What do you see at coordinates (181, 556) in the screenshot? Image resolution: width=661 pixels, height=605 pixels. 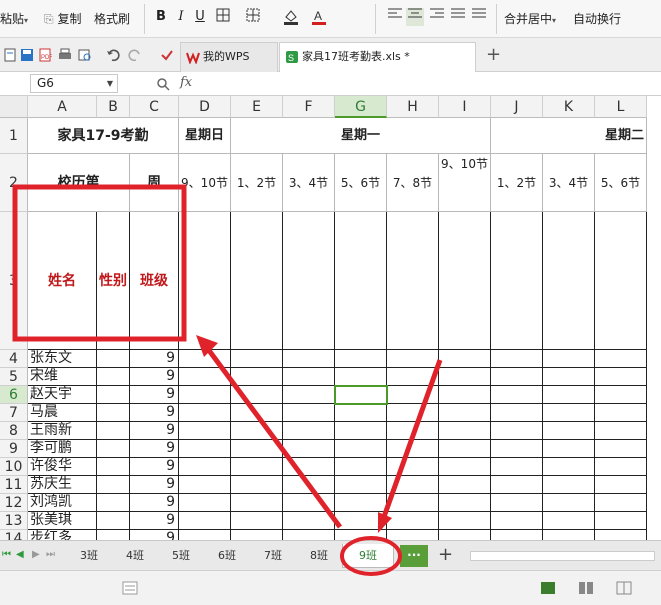 I see `sheet-tab-5: 5班` at bounding box center [181, 556].